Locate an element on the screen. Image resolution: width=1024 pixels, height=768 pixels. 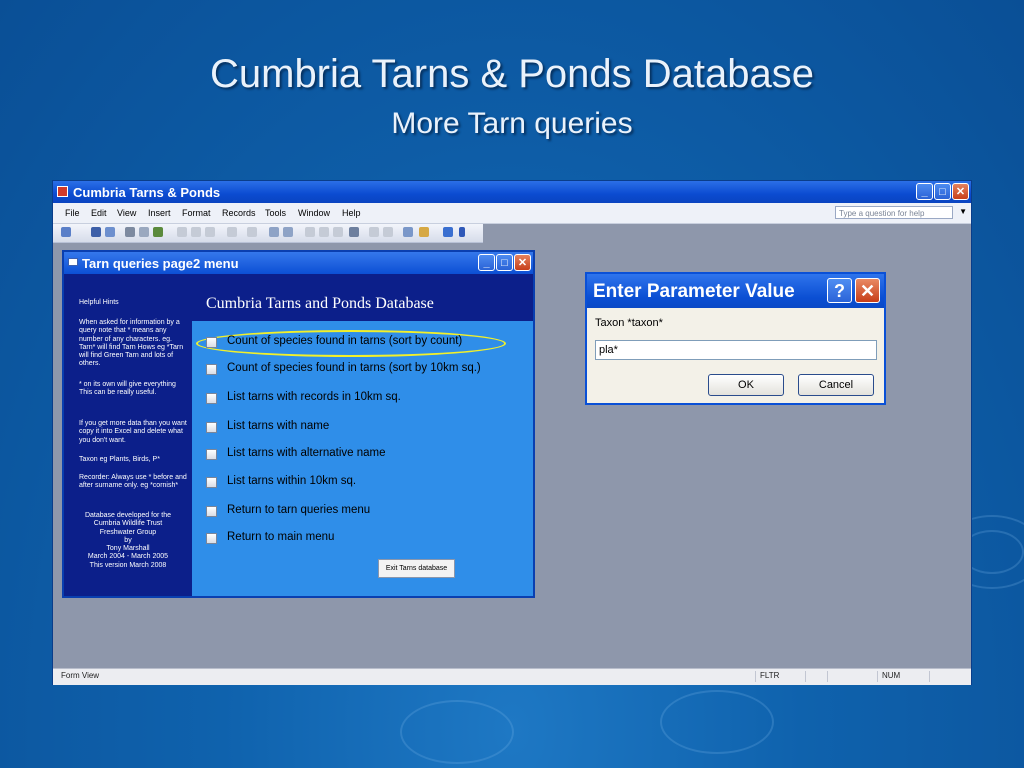
menu-edit: Edit is located at coordinates (99, 213).